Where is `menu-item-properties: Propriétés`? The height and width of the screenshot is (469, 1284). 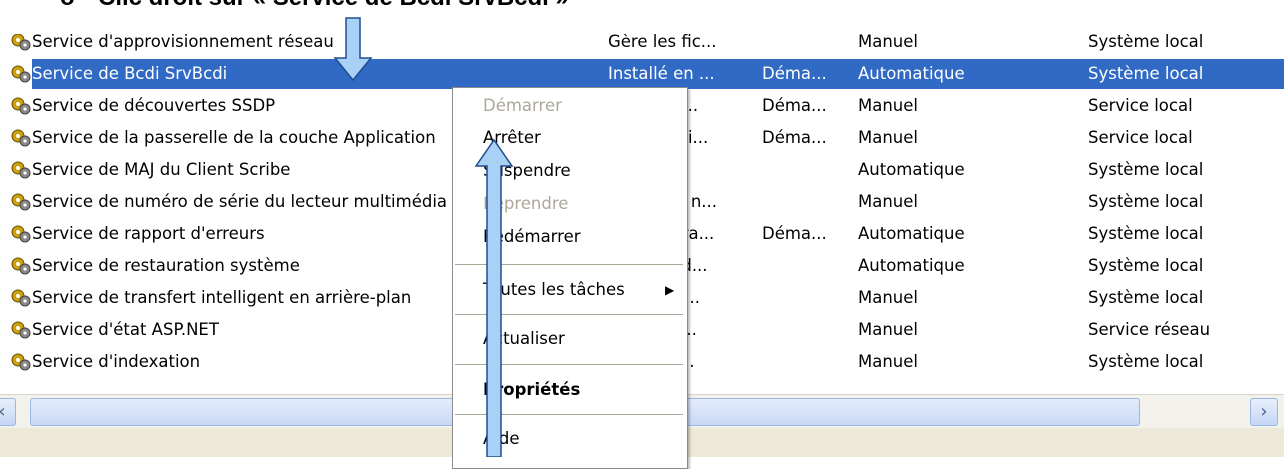 menu-item-properties: Propriétés is located at coordinates (531, 389).